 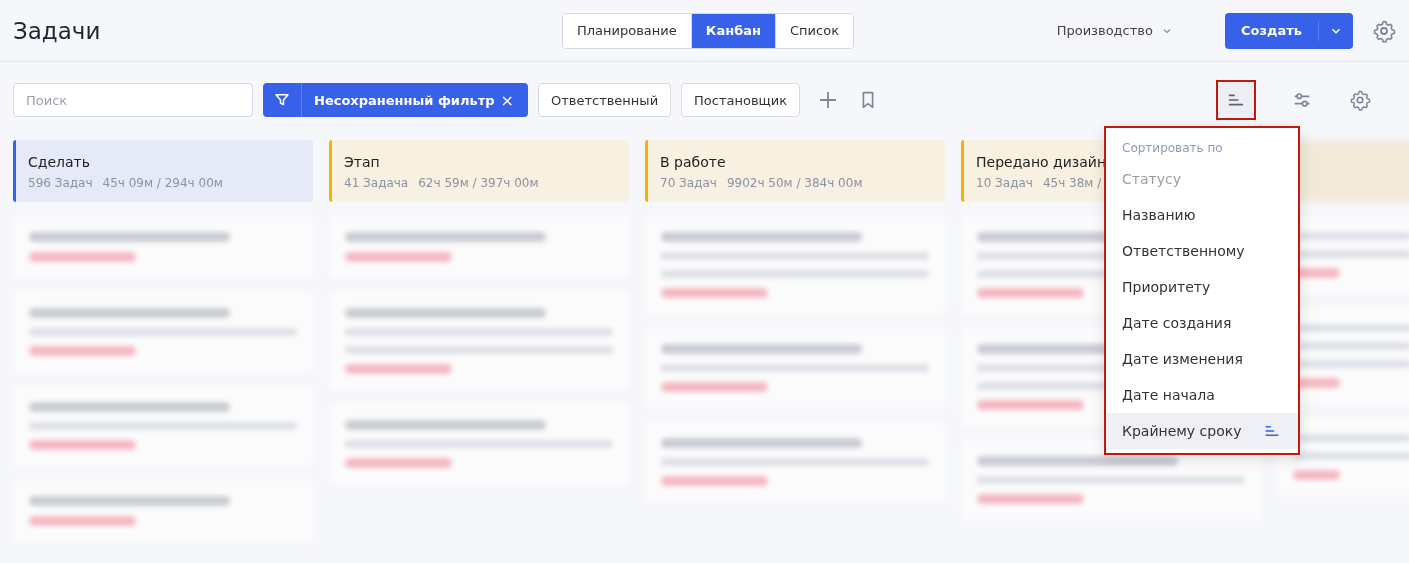 I want to click on page-title: Задачи, so click(x=57, y=30).